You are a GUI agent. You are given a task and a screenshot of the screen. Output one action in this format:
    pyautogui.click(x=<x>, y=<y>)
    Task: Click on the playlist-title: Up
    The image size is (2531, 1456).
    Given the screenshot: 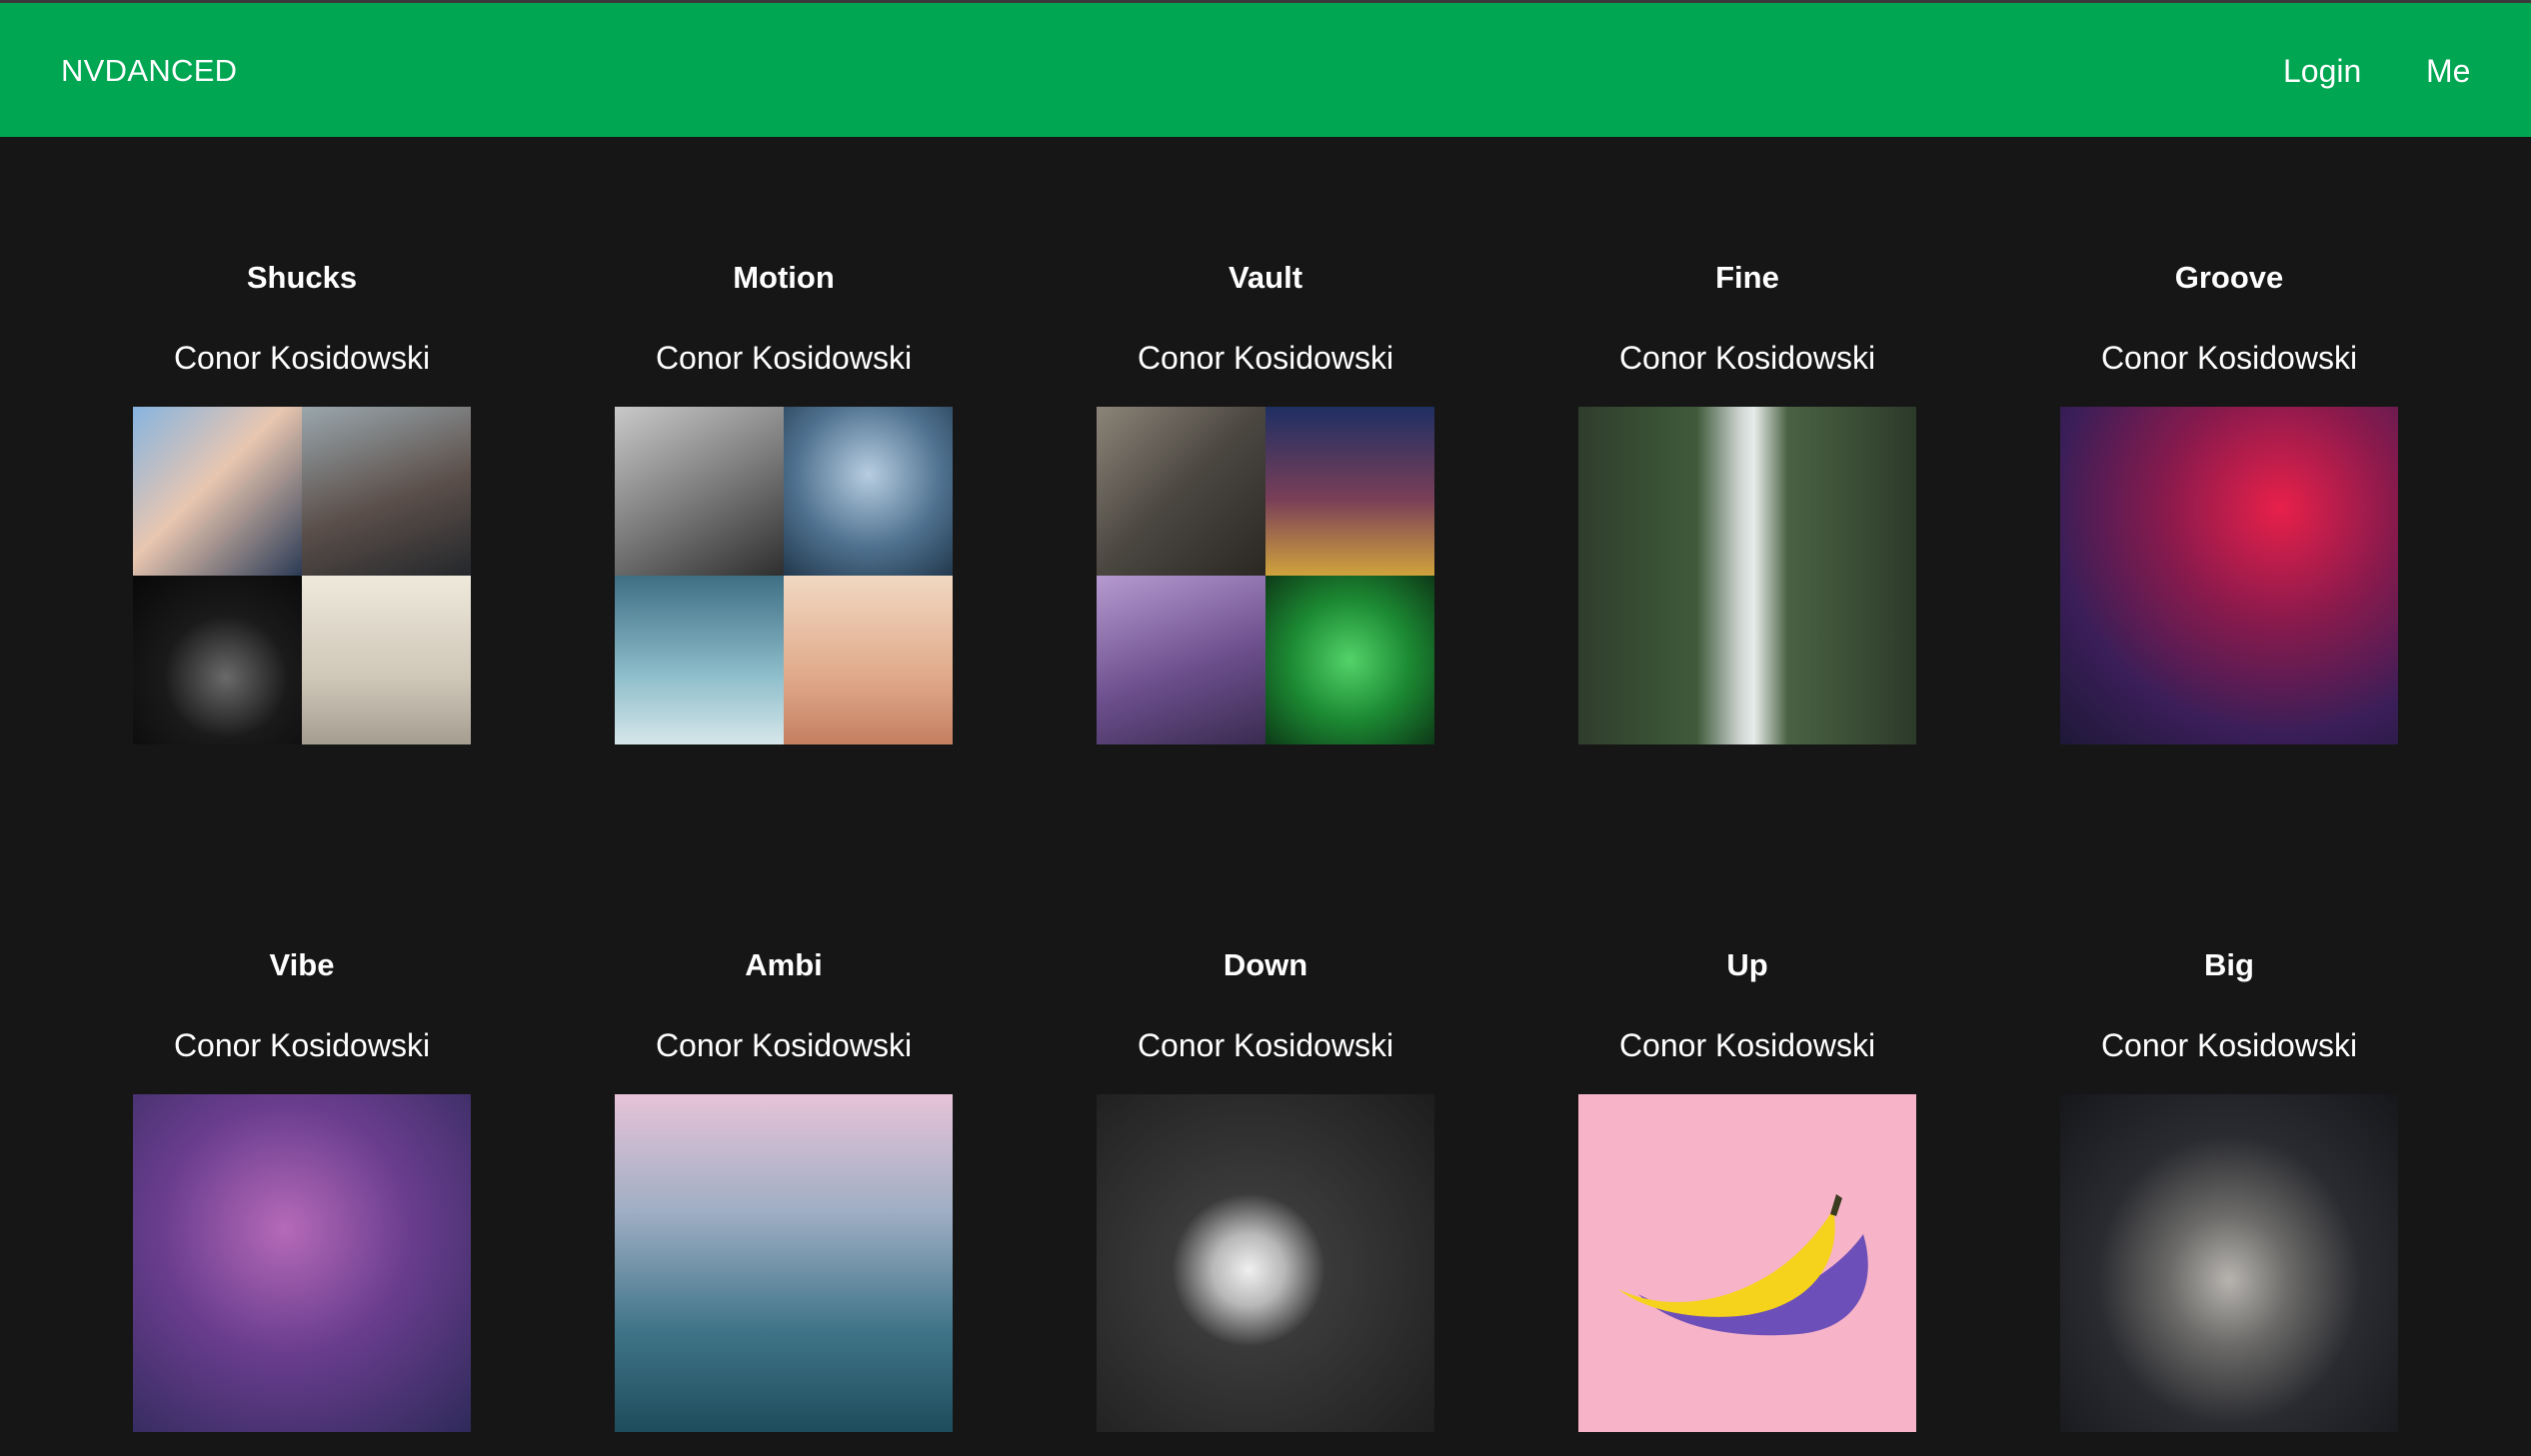 What is the action you would take?
    pyautogui.click(x=1747, y=965)
    